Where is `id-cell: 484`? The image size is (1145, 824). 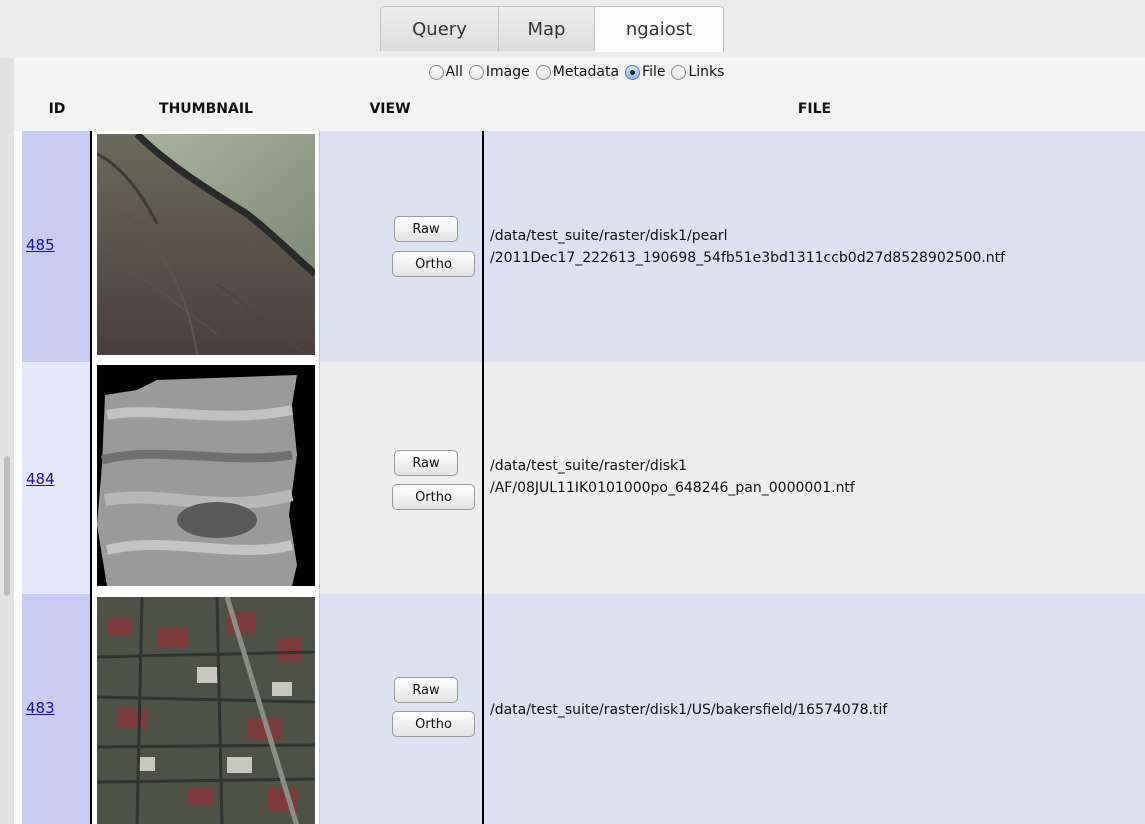 id-cell: 484 is located at coordinates (53, 478).